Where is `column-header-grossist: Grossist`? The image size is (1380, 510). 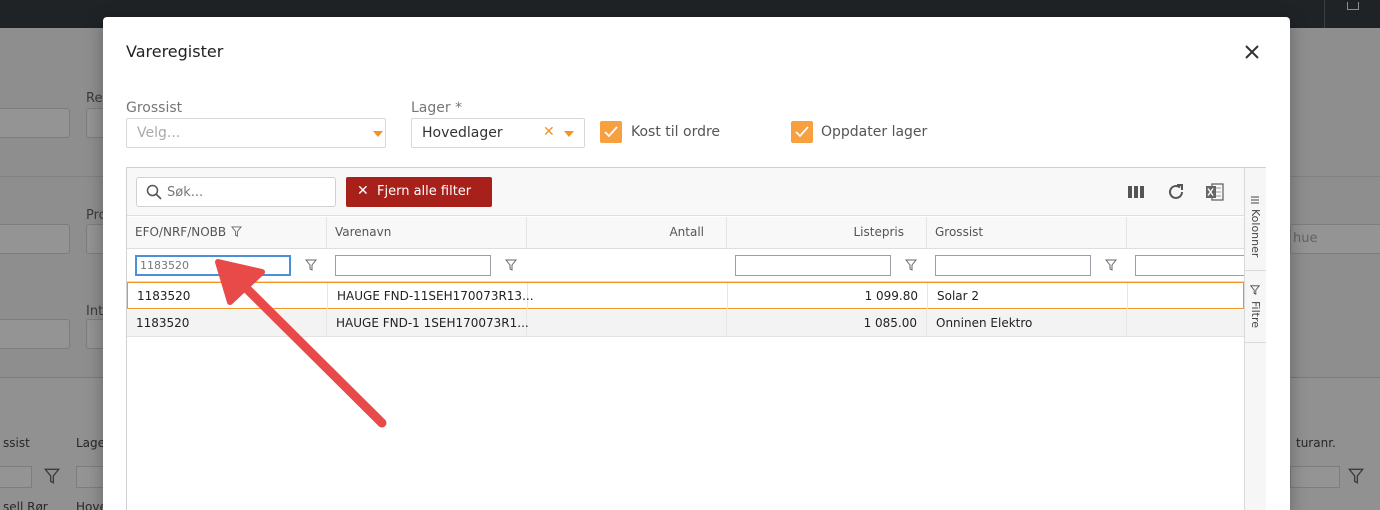
column-header-grossist: Grossist is located at coordinates (1027, 232).